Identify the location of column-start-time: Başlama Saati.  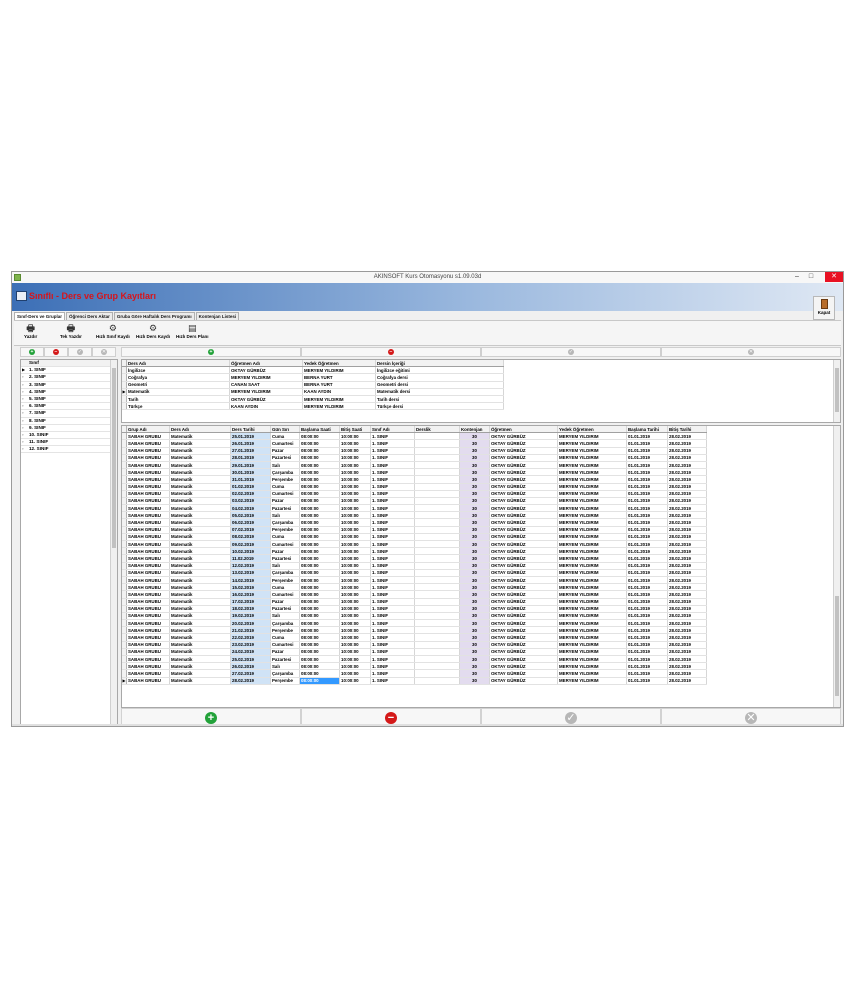
(319, 430).